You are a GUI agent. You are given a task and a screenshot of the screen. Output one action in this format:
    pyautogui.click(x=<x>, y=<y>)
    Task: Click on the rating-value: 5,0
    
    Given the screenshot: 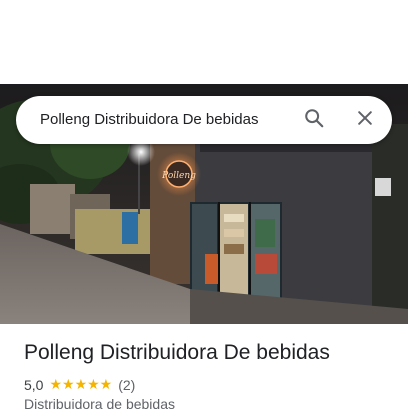 What is the action you would take?
    pyautogui.click(x=34, y=384)
    